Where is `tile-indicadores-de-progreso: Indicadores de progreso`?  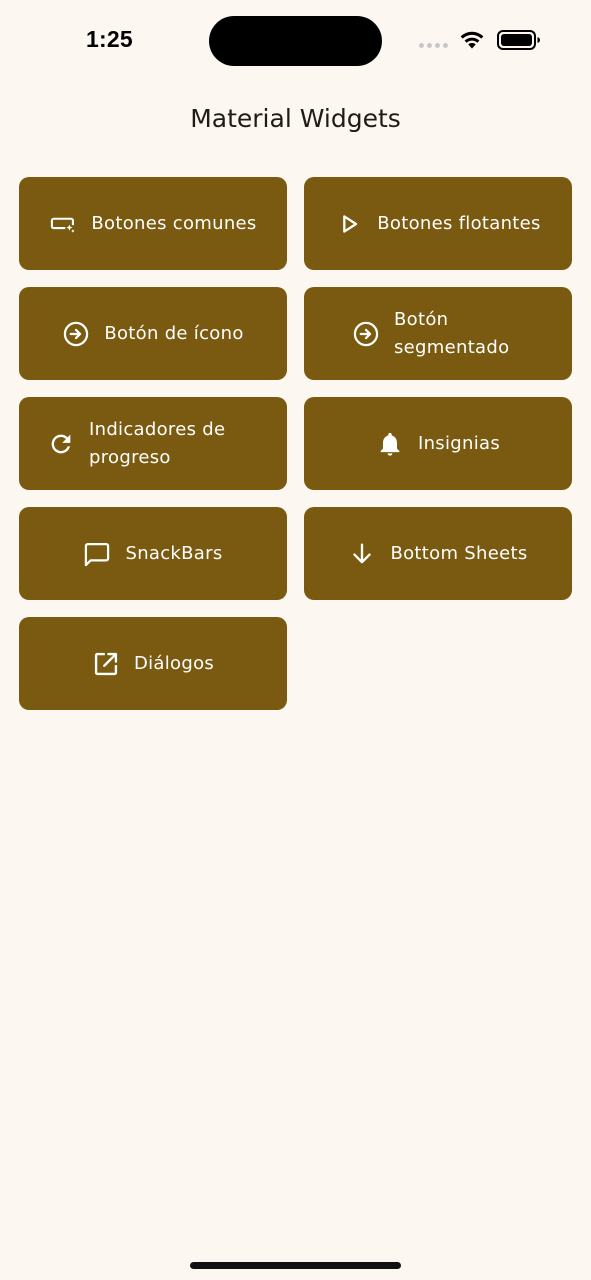 tile-indicadores-de-progreso: Indicadores de progreso is located at coordinates (153, 443).